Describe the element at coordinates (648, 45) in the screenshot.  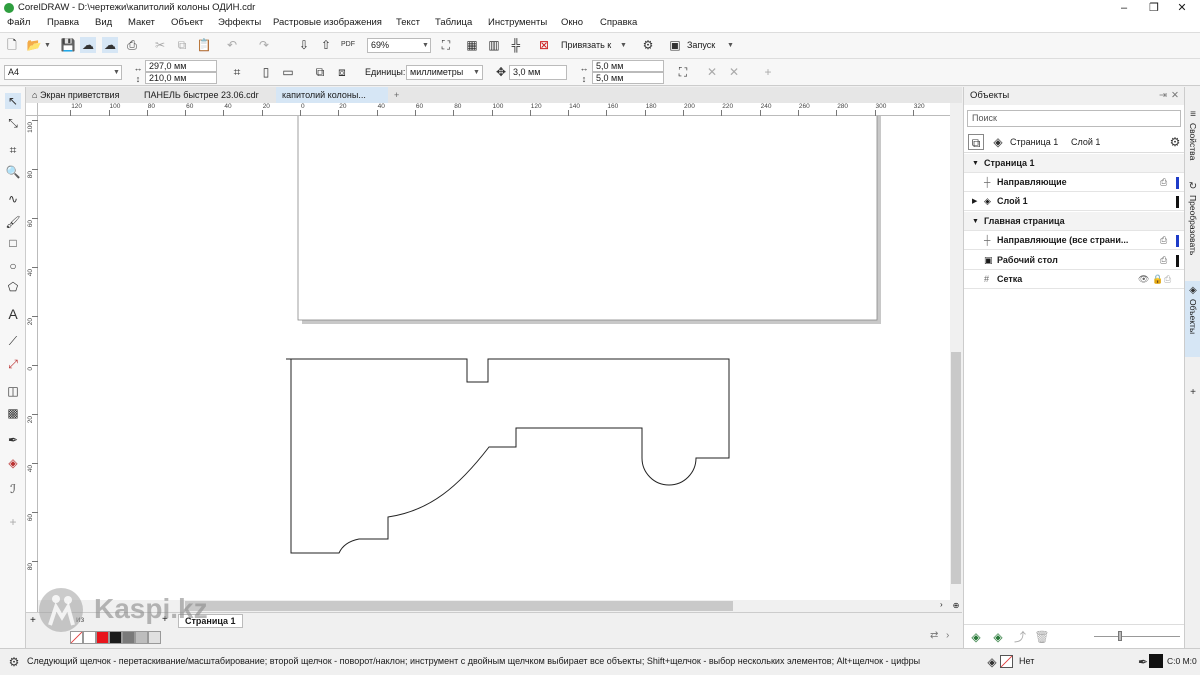
I see `options-gear-icon: ⚙` at that location.